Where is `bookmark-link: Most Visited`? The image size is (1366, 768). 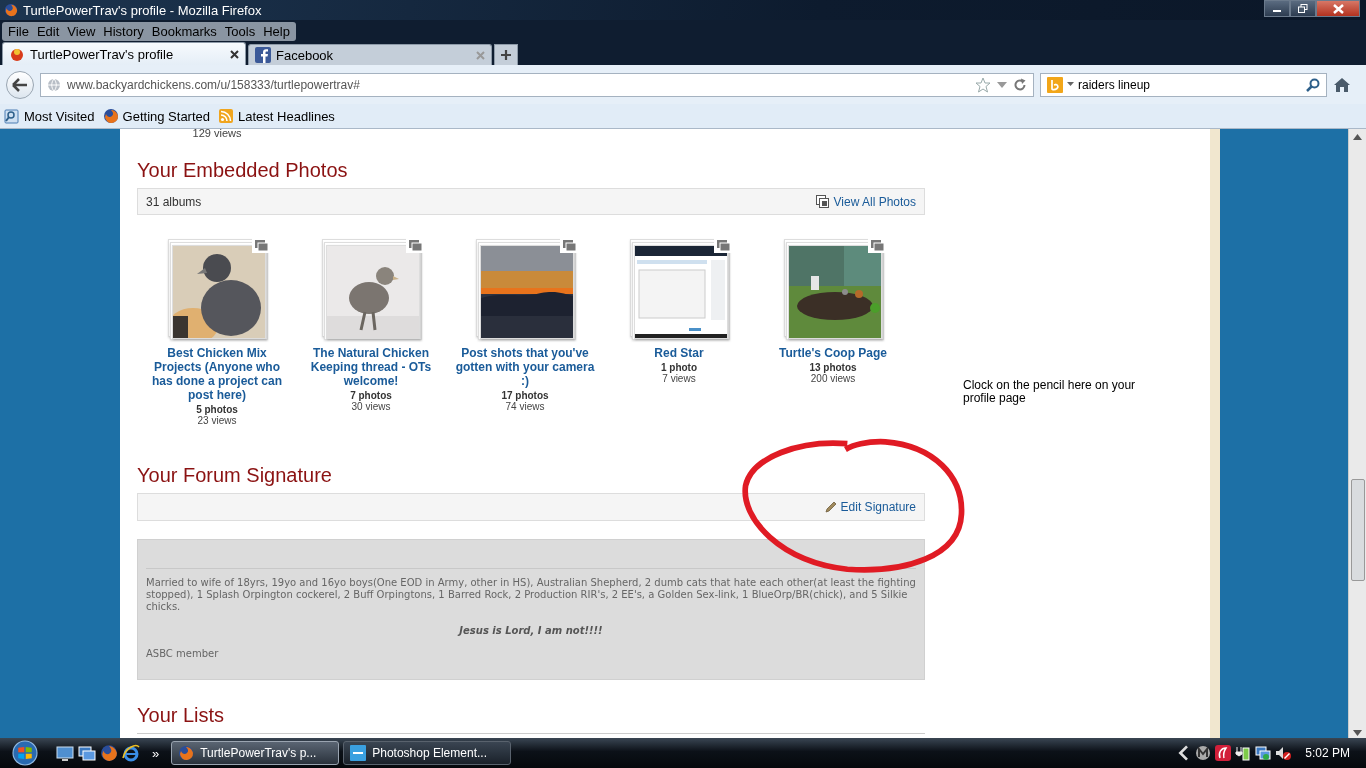
bookmark-link: Most Visited is located at coordinates (49, 116).